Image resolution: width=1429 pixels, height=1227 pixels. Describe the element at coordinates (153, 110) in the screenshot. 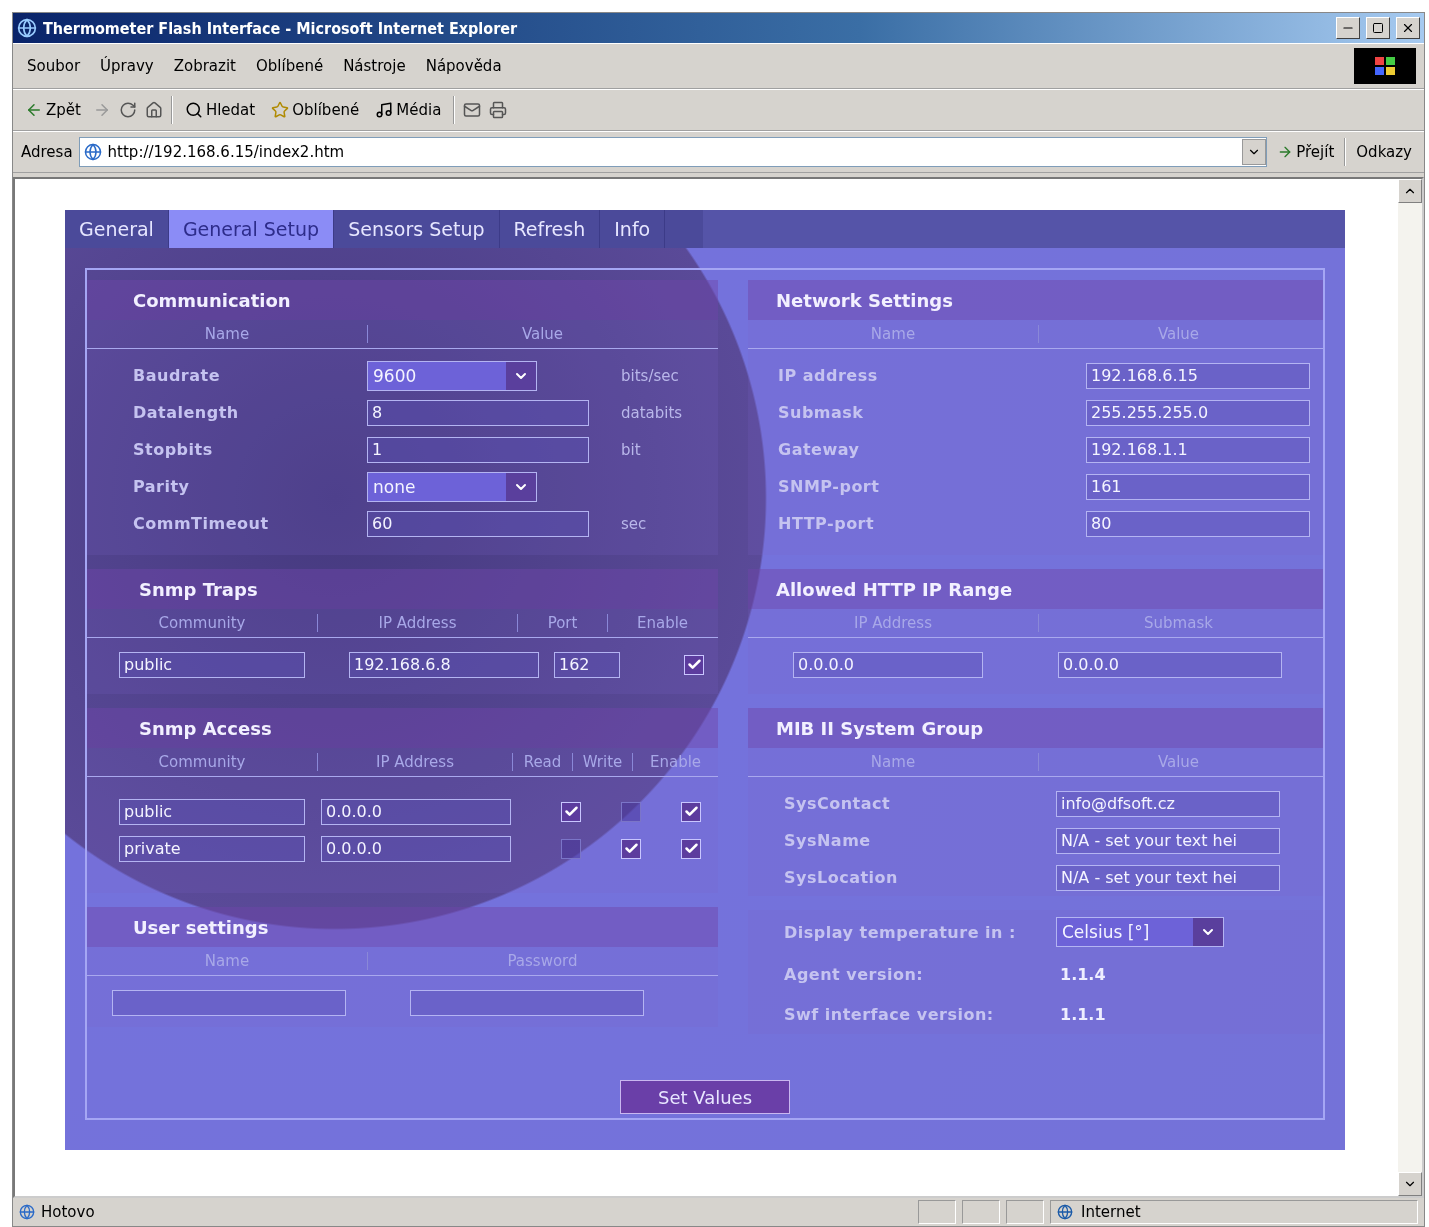

I see `home-icon` at that location.